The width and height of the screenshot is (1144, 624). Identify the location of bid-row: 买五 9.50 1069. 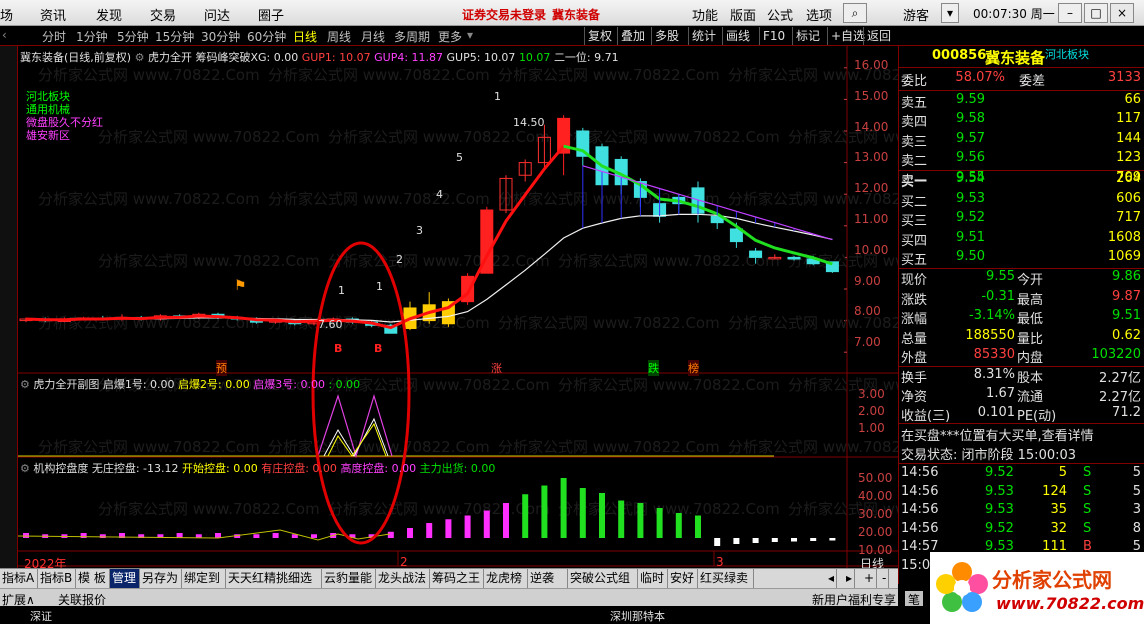
(1021, 259).